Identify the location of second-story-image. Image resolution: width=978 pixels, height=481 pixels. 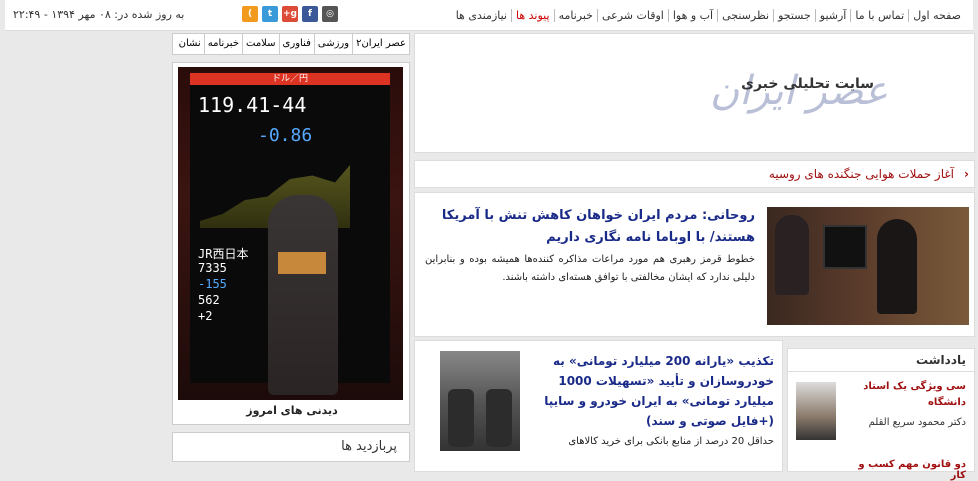
(480, 401).